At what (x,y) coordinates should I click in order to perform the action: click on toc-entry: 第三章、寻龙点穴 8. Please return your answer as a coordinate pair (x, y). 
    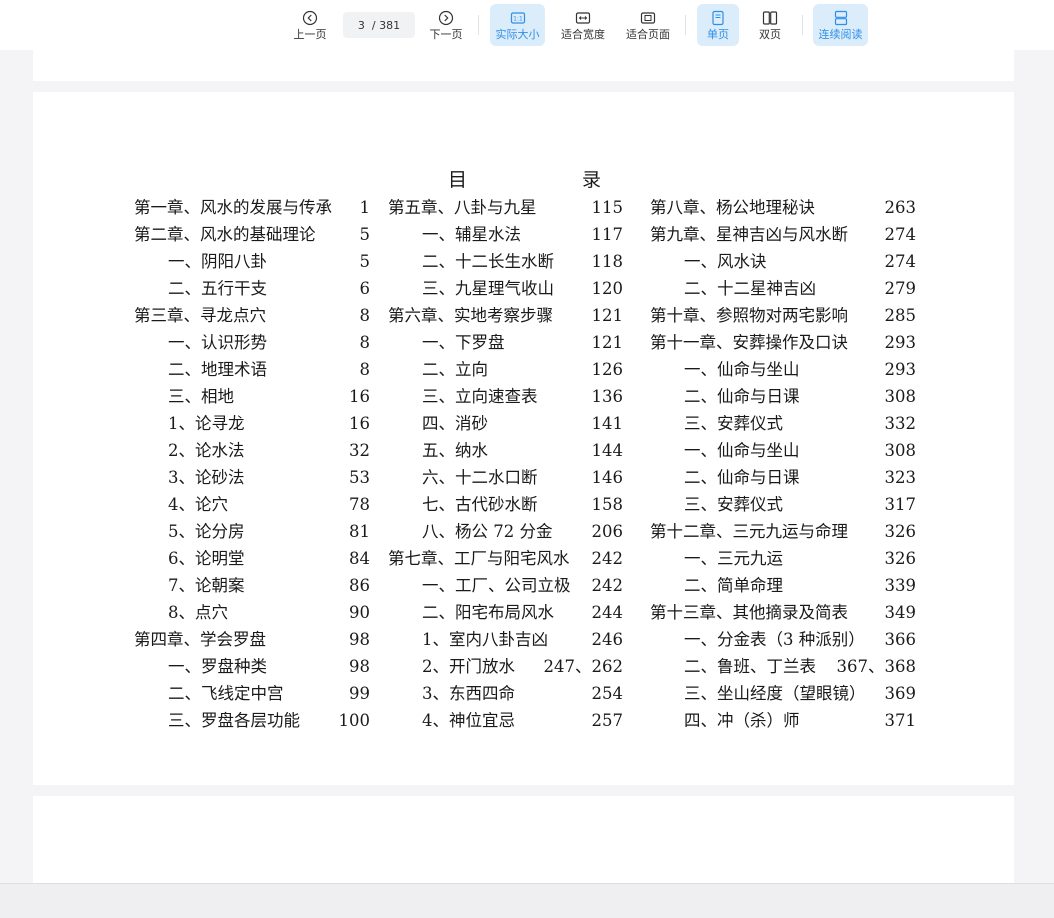
    Looking at the image, I should click on (252, 315).